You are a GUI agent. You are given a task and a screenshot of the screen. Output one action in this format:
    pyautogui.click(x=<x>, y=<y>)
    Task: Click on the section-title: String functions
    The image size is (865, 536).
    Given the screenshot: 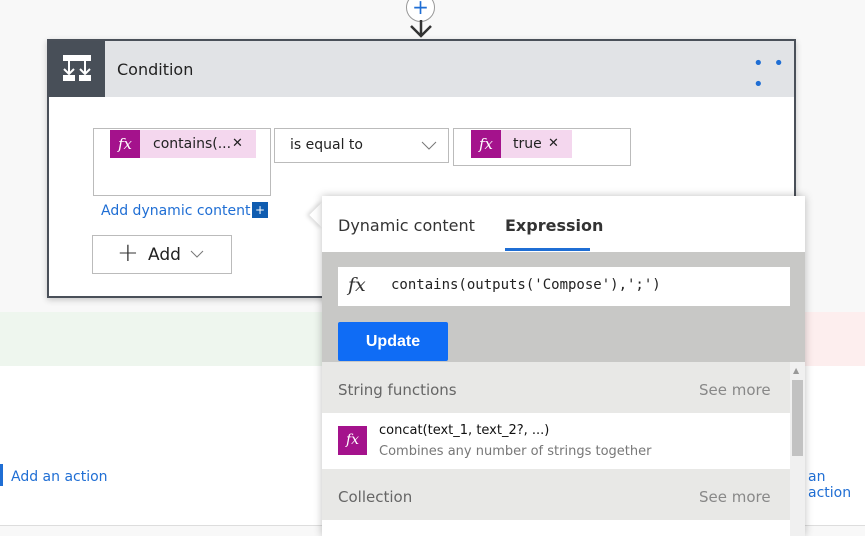 What is the action you would take?
    pyautogui.click(x=397, y=390)
    